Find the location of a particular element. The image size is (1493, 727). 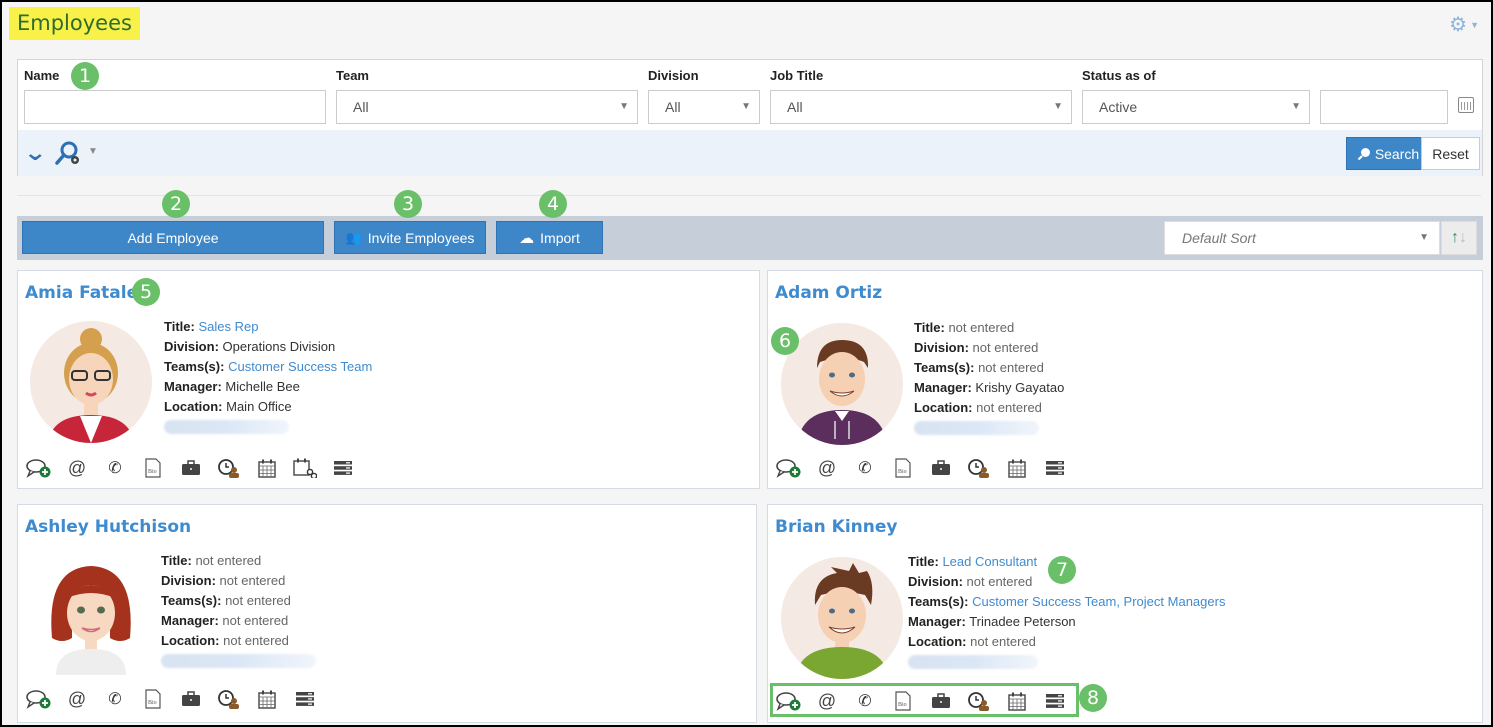

sort-select: Default Sort ▼ is located at coordinates (1302, 238).